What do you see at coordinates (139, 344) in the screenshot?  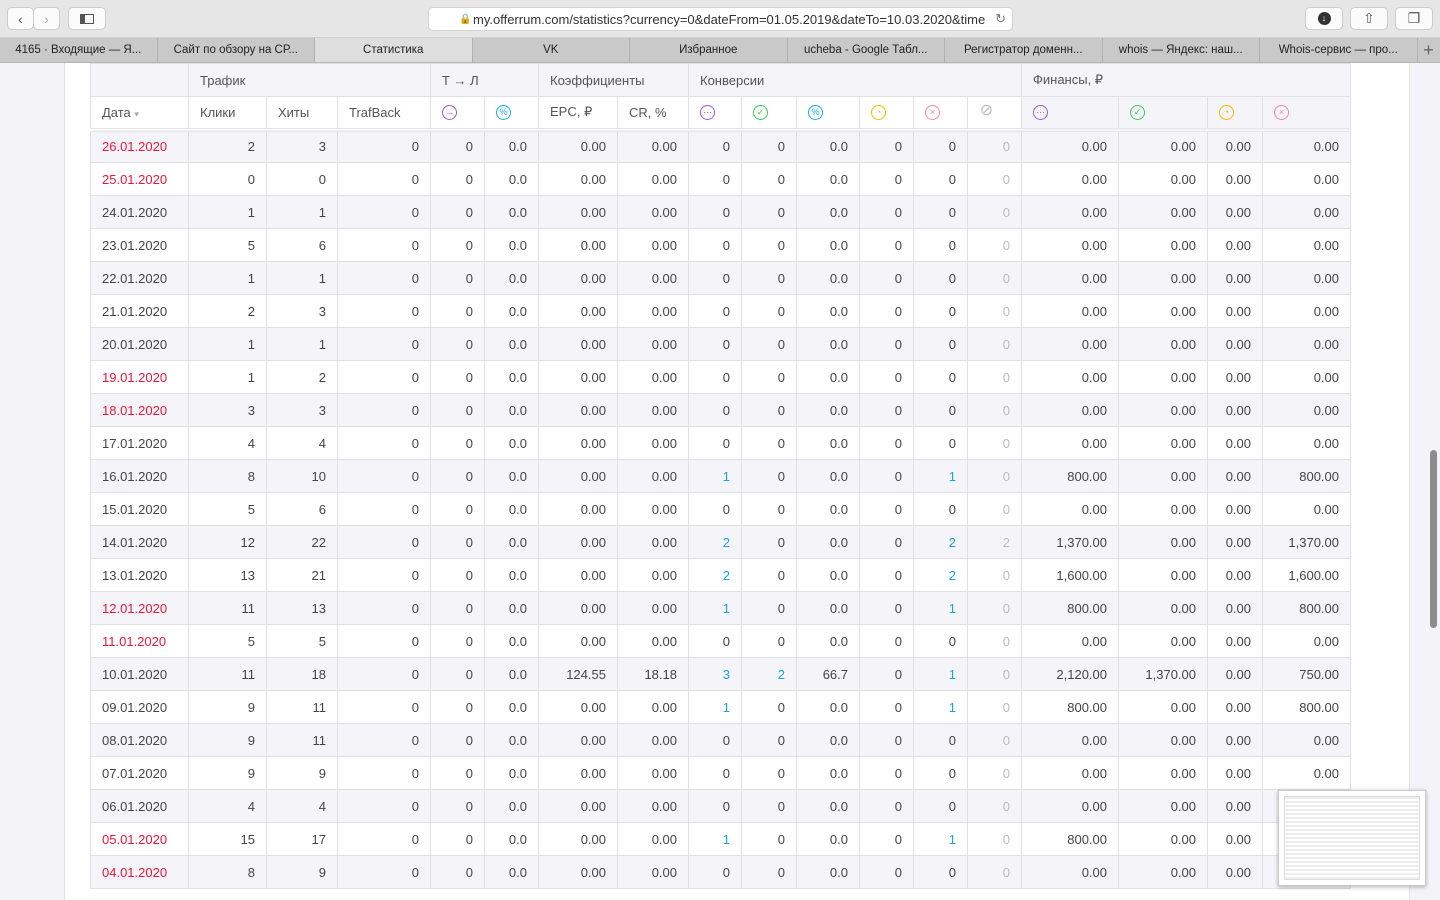 I see `cell-date: 20.01.2020` at bounding box center [139, 344].